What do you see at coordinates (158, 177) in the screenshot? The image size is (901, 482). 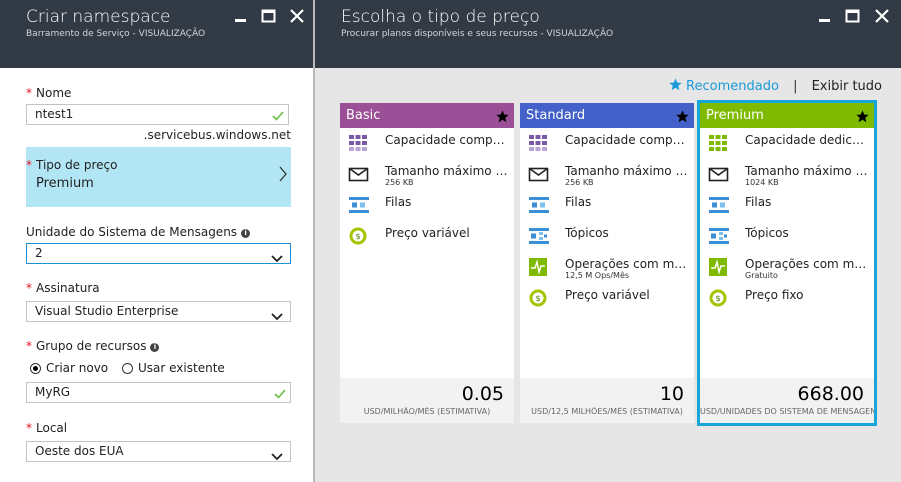 I see `pricing-tier-selector: * Tipo de preço Premium` at bounding box center [158, 177].